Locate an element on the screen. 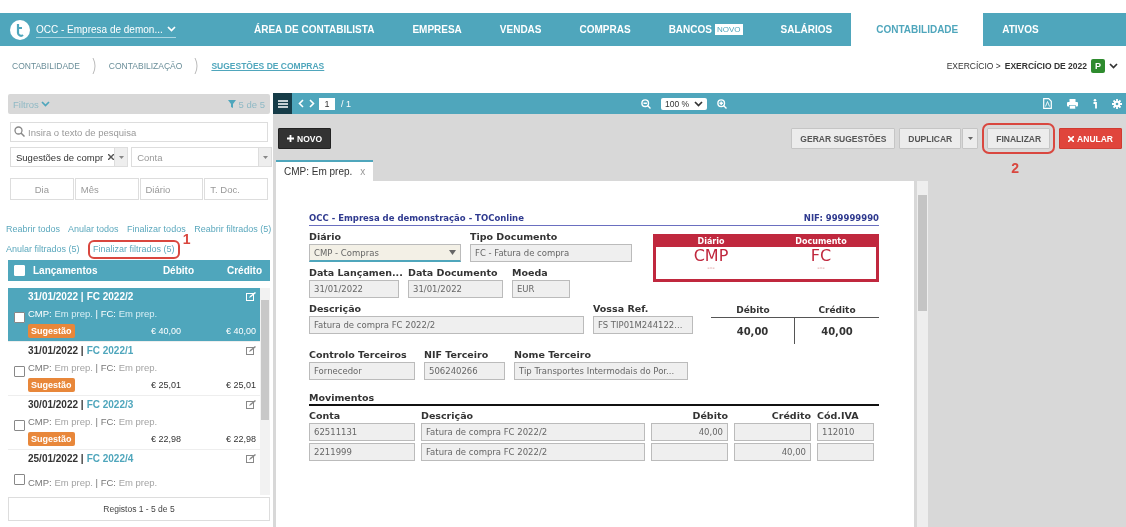 The height and width of the screenshot is (527, 1126). column-header: Crédito is located at coordinates (244, 270).